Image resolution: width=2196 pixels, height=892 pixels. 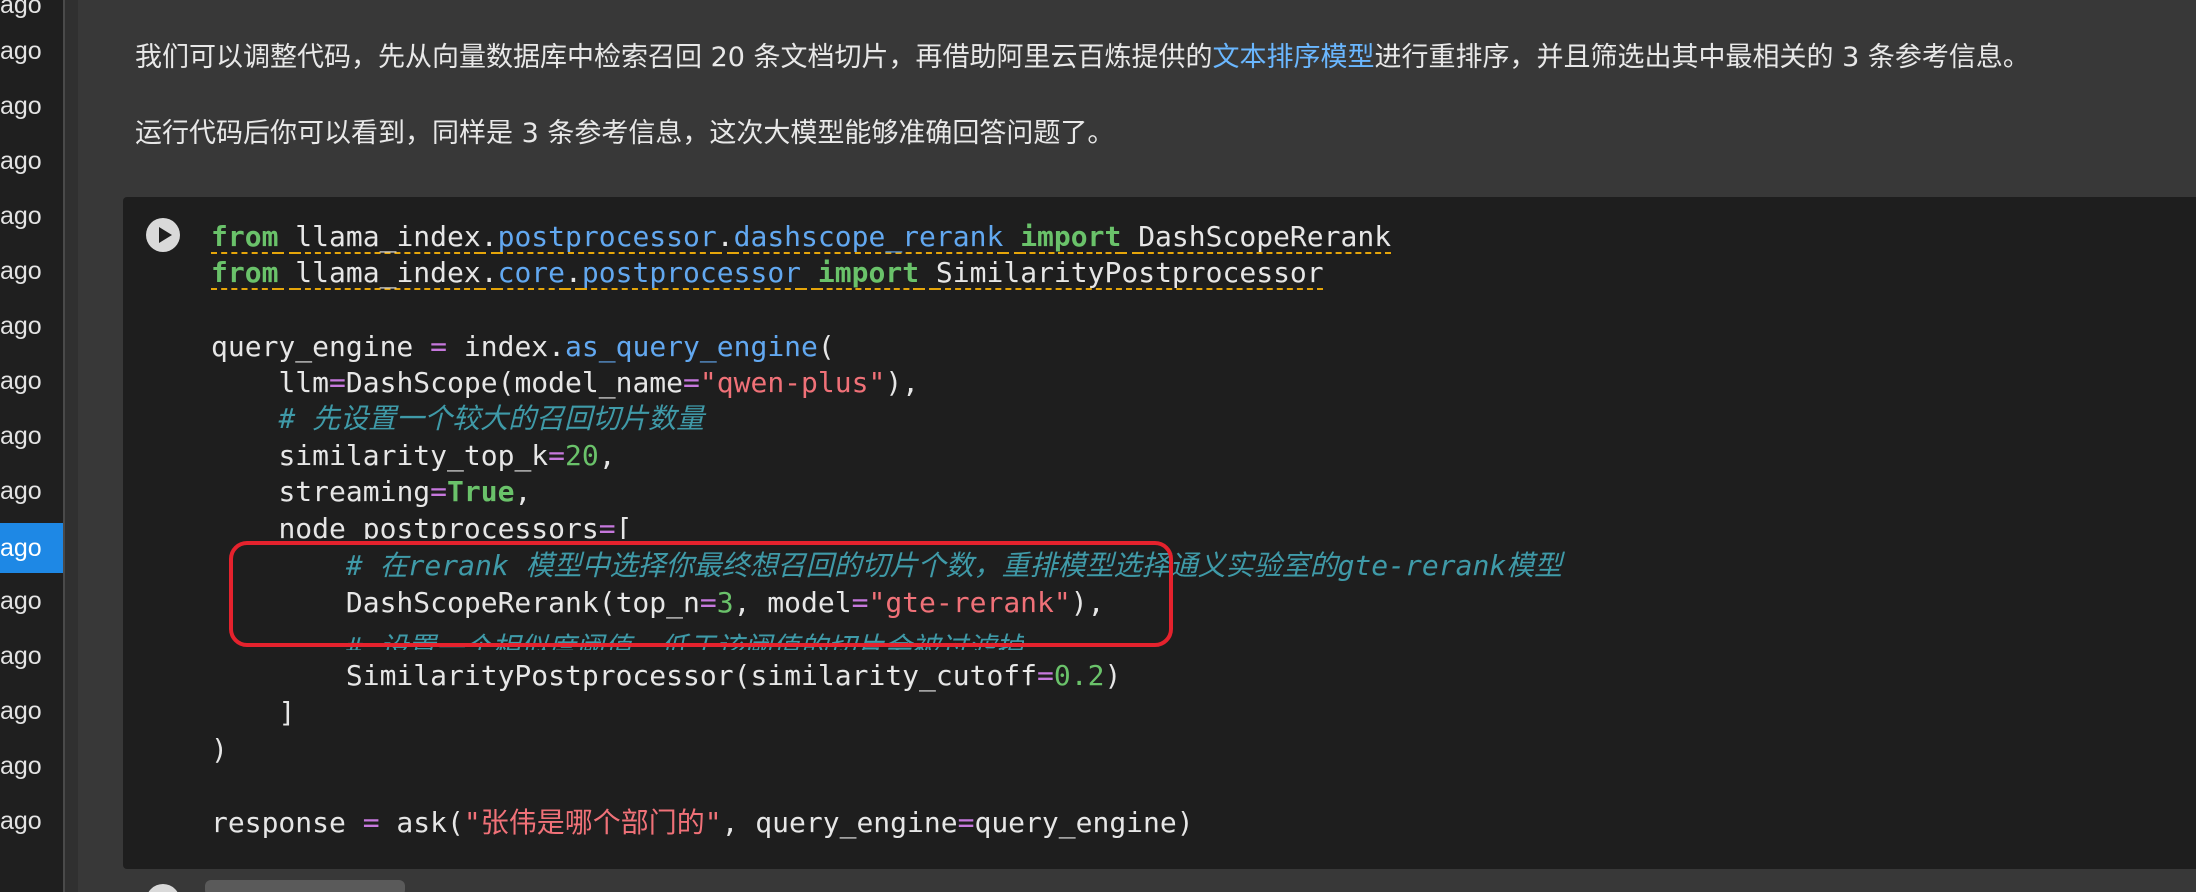 I want to click on rerank-model-link: 文本排序模型, so click(x=1294, y=57).